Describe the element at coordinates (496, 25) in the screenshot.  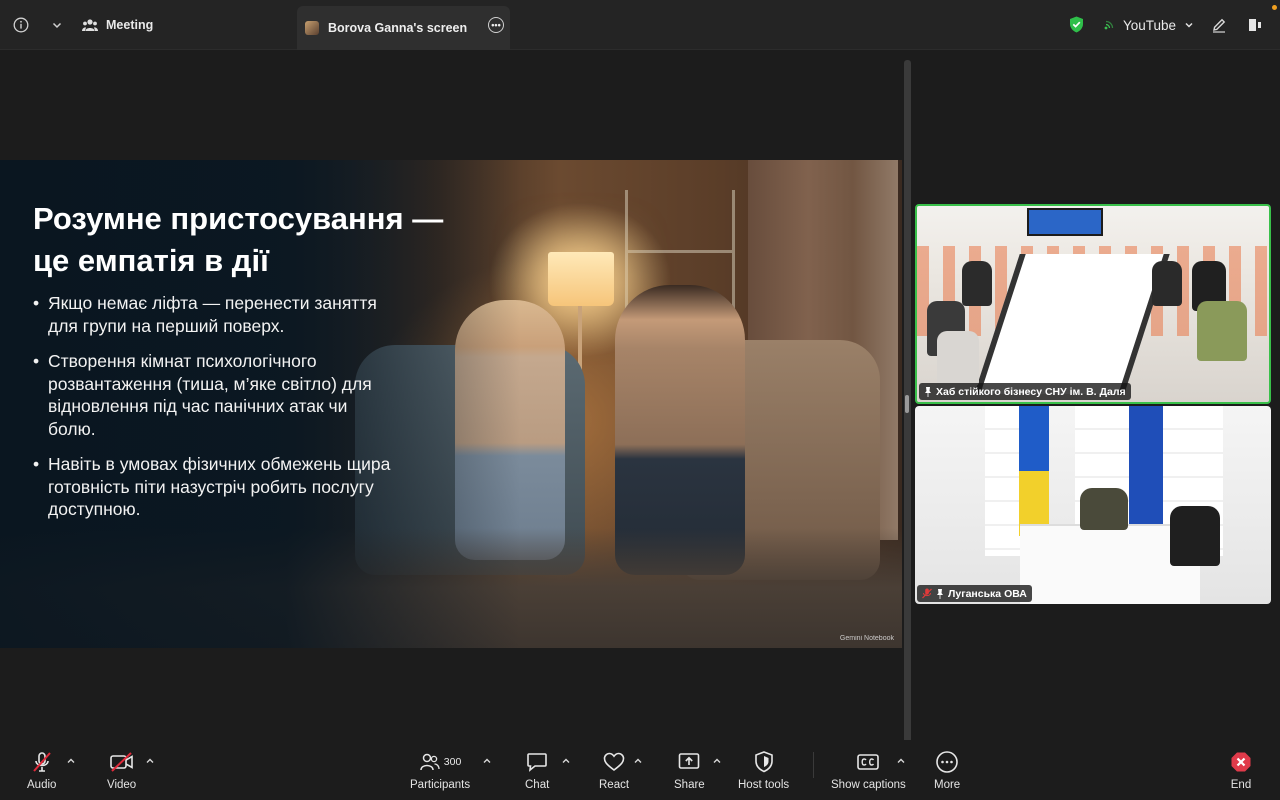
I see `more-options-icon: •••` at that location.